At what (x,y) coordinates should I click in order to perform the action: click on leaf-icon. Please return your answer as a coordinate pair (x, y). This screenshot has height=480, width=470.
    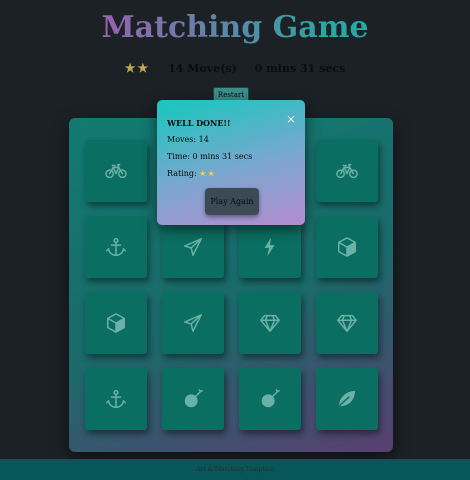
    Looking at the image, I should click on (347, 399).